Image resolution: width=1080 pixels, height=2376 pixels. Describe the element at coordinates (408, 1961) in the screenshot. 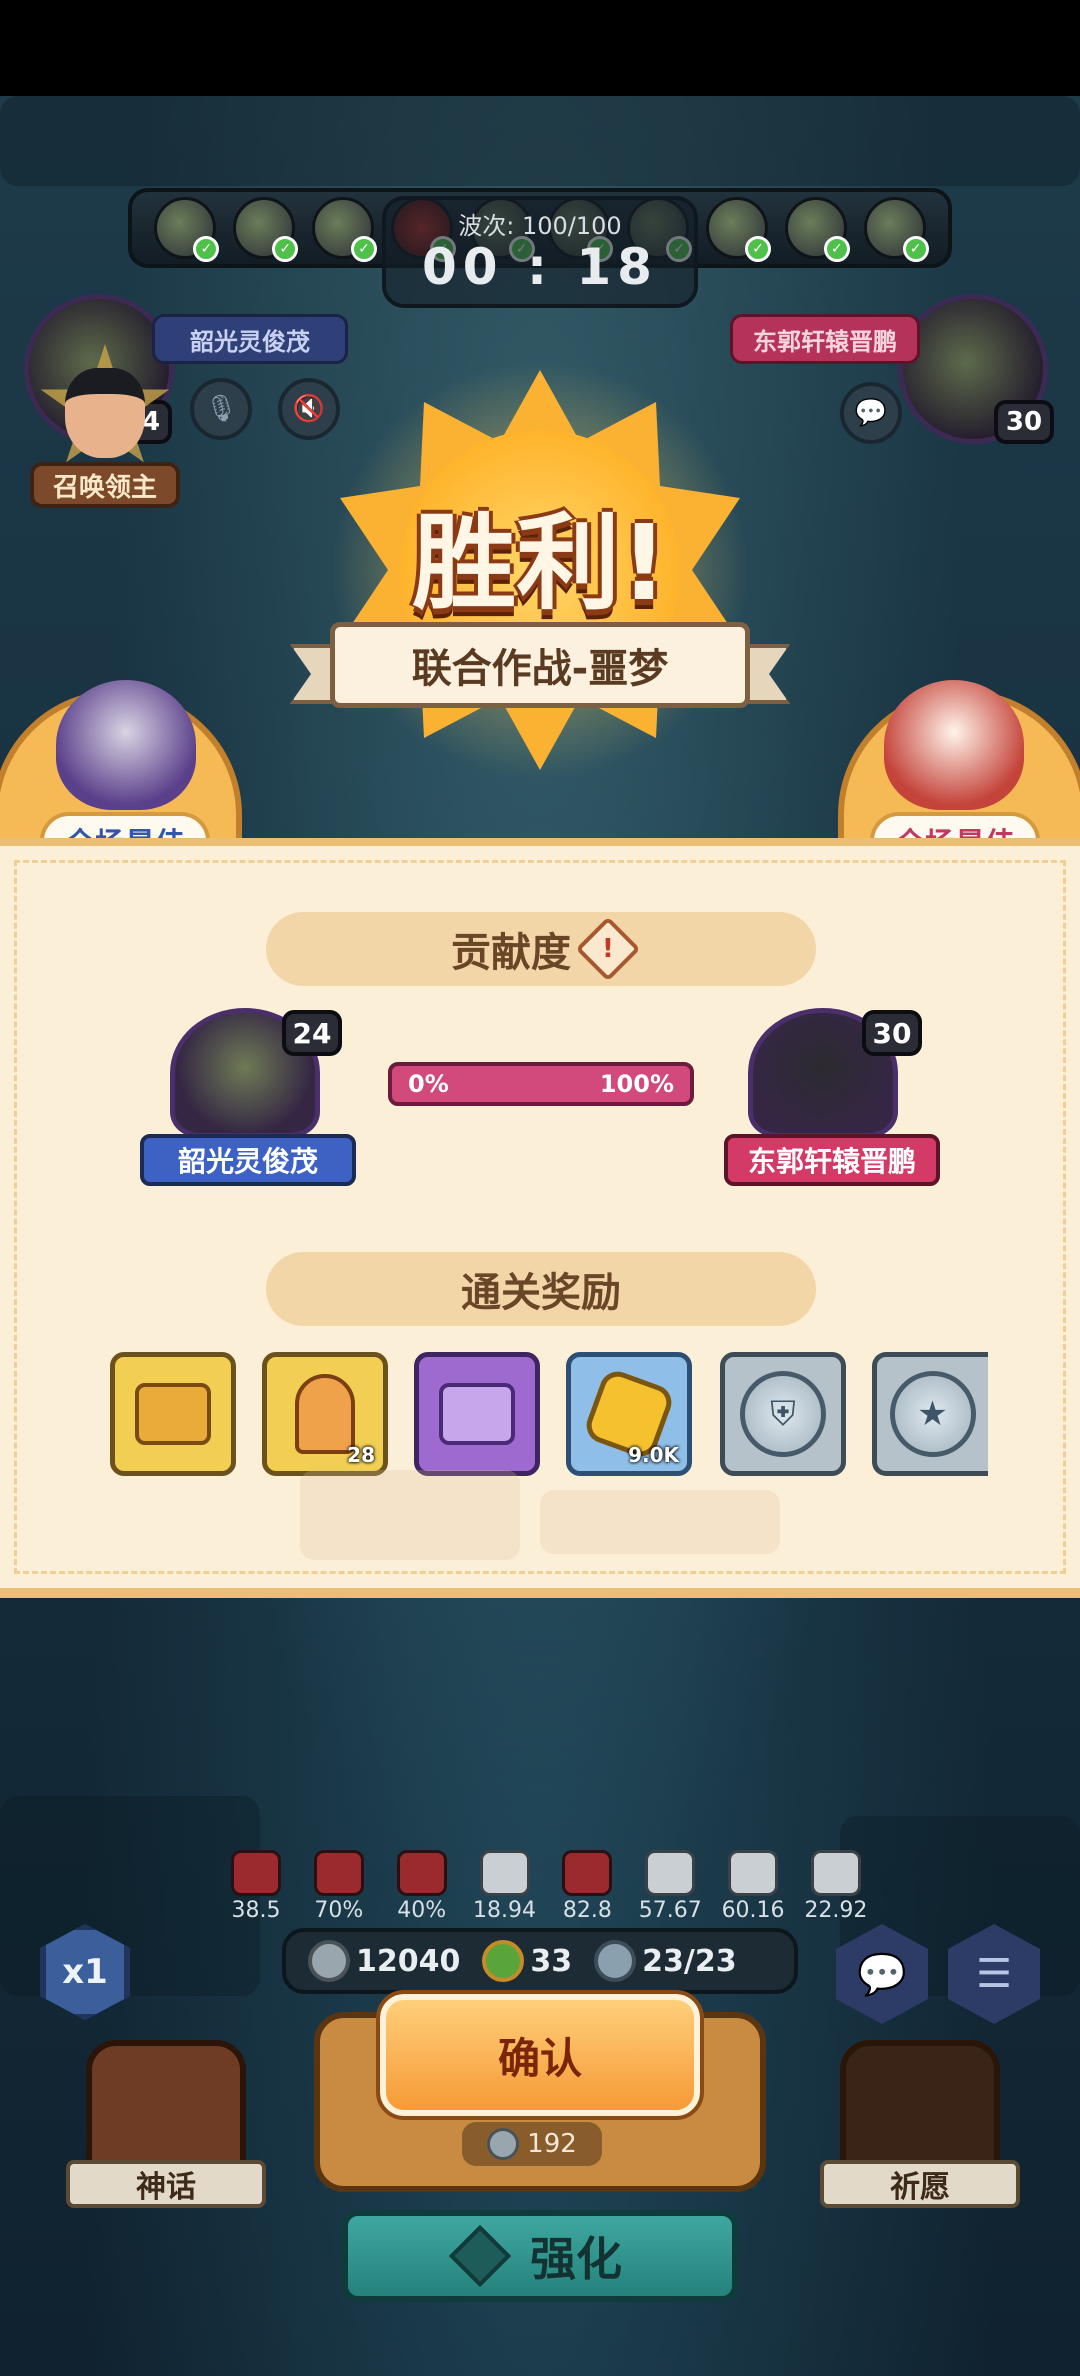

I see `silver-amount: 12040` at that location.